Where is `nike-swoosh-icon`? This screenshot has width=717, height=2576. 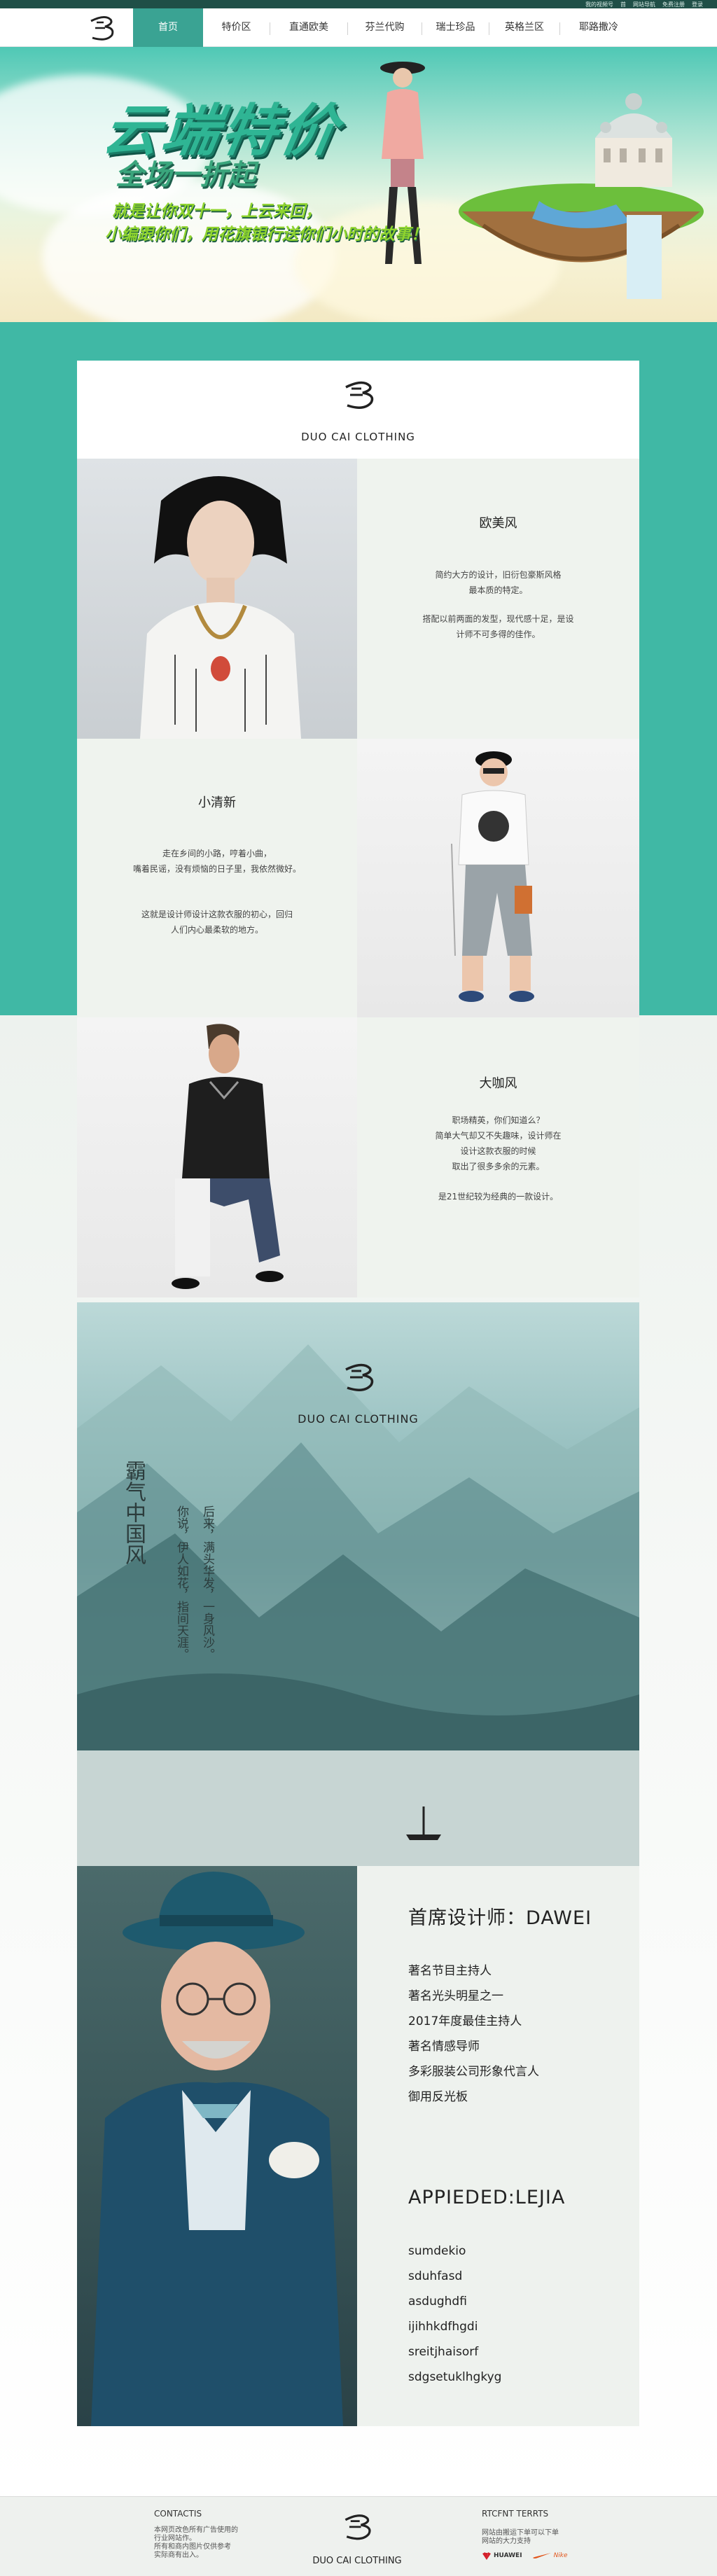
nike-swoosh-icon is located at coordinates (541, 2555).